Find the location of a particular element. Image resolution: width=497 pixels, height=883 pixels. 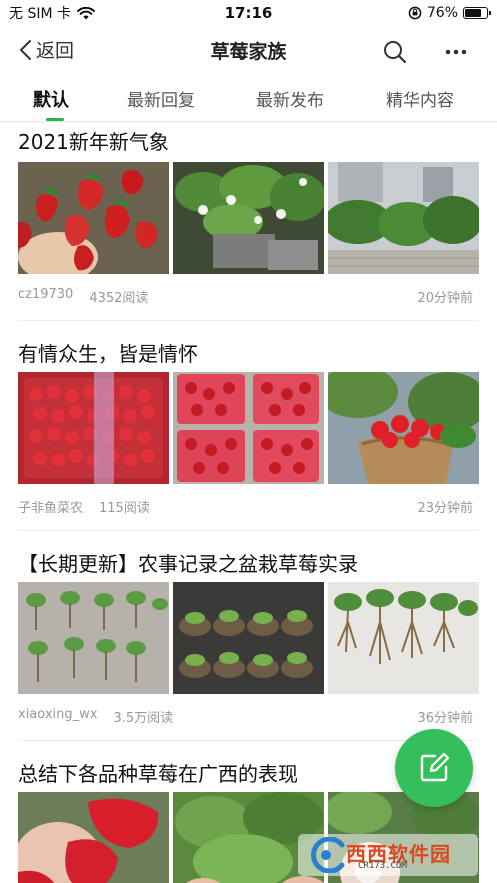

tab-bar: 默认 最新回复 最新发布 精华内容 is located at coordinates (248, 99).